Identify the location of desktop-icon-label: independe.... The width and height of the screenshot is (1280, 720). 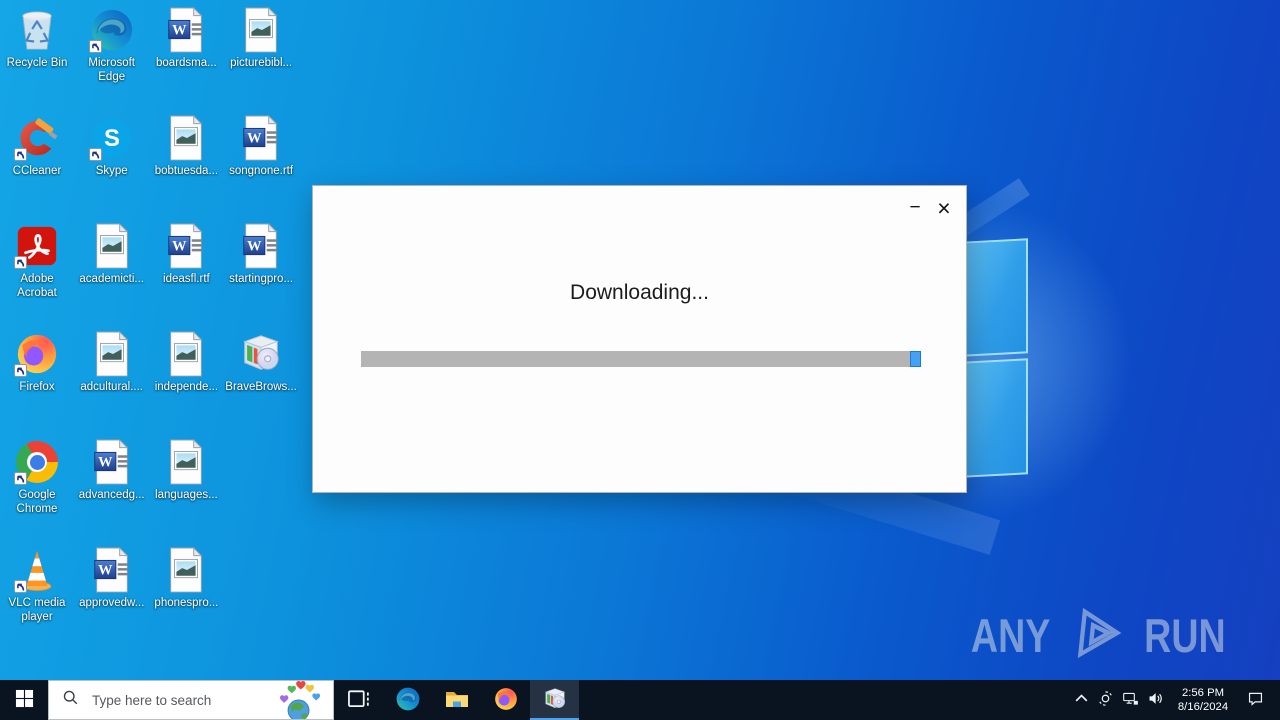
(186, 387).